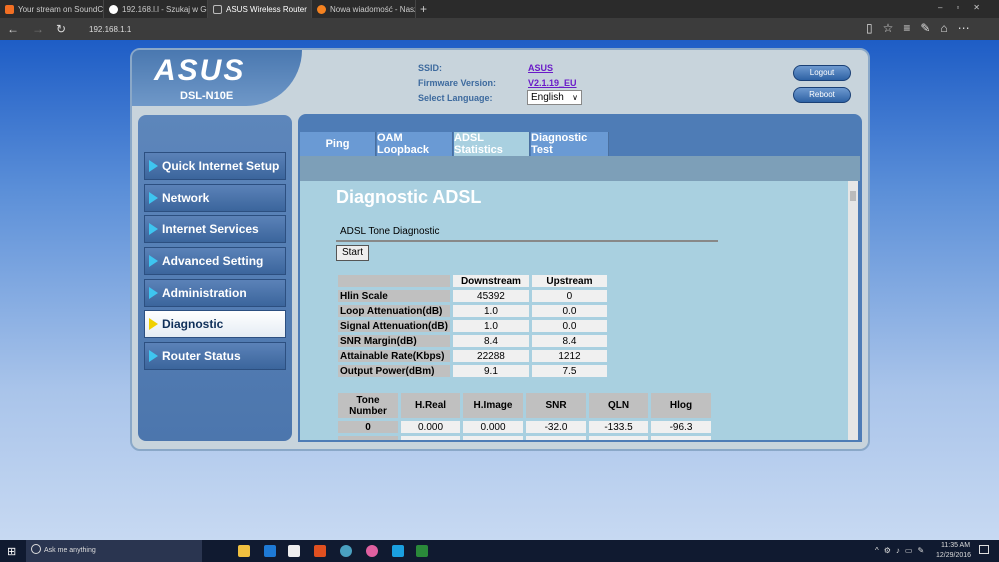 The image size is (999, 562). Describe the element at coordinates (902, 550) in the screenshot. I see `tray-icons: ^⚙♪▭✎` at that location.